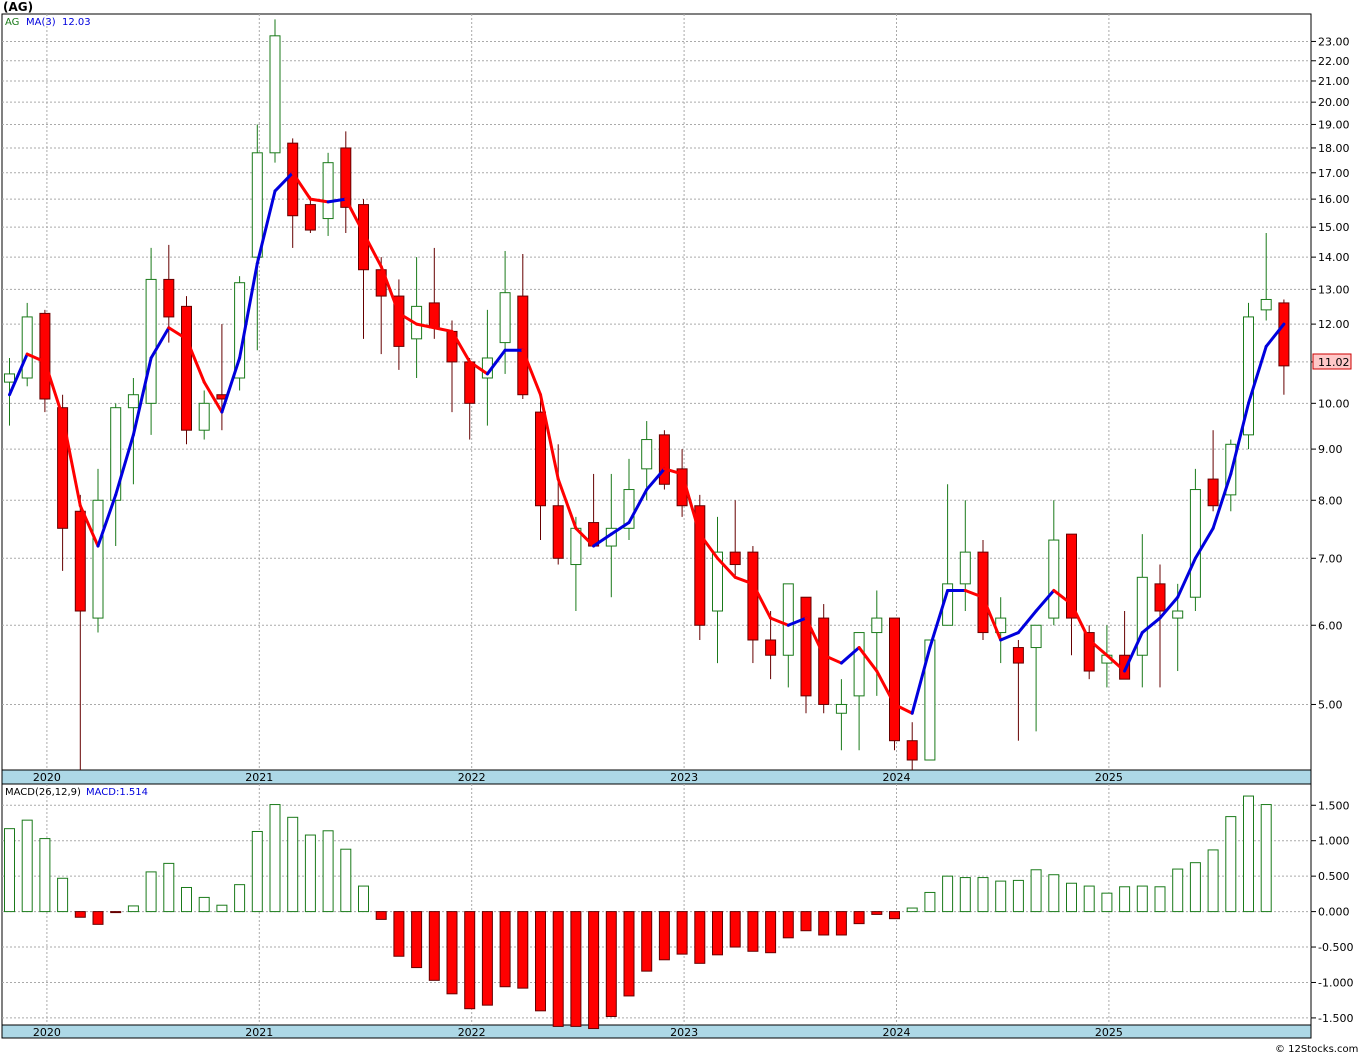  Describe the element at coordinates (1334, 841) in the screenshot. I see `macd-tick-label: 1.000` at that location.